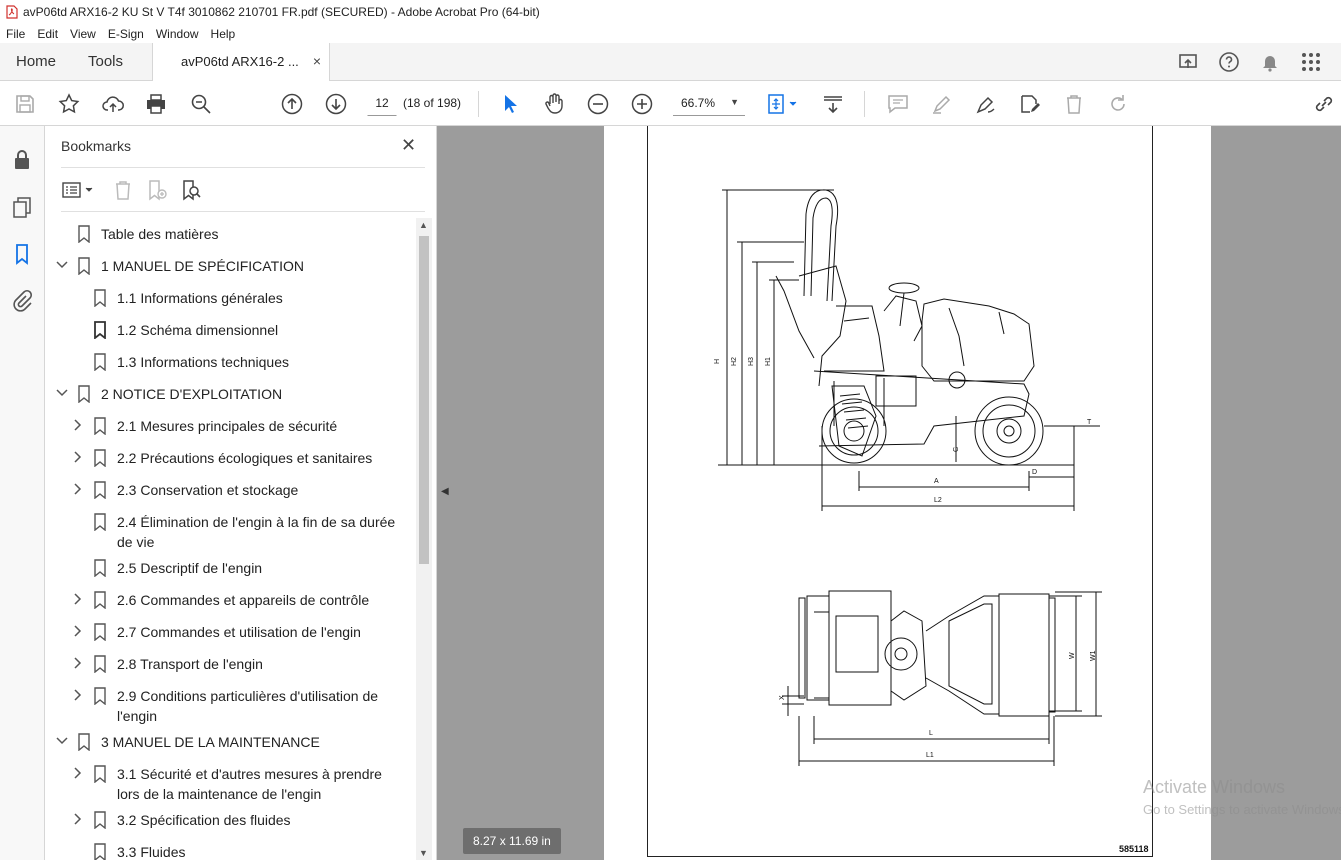 The image size is (1341, 860). Describe the element at coordinates (782, 697) in the screenshot. I see `dimension-label-x: X` at that location.